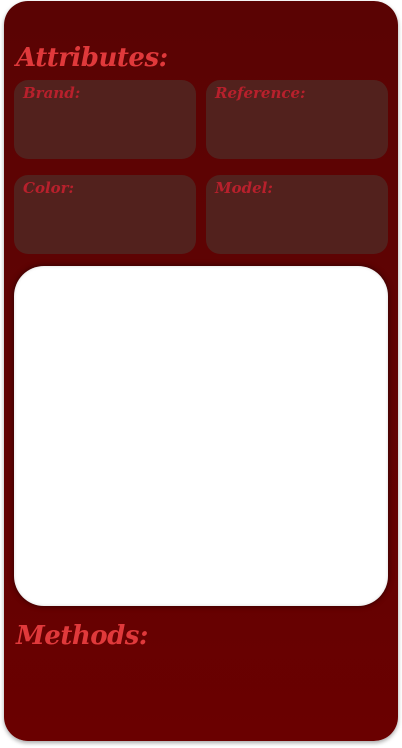 This screenshot has width=402, height=748. Describe the element at coordinates (105, 119) in the screenshot. I see `brand-field: Brand:` at that location.